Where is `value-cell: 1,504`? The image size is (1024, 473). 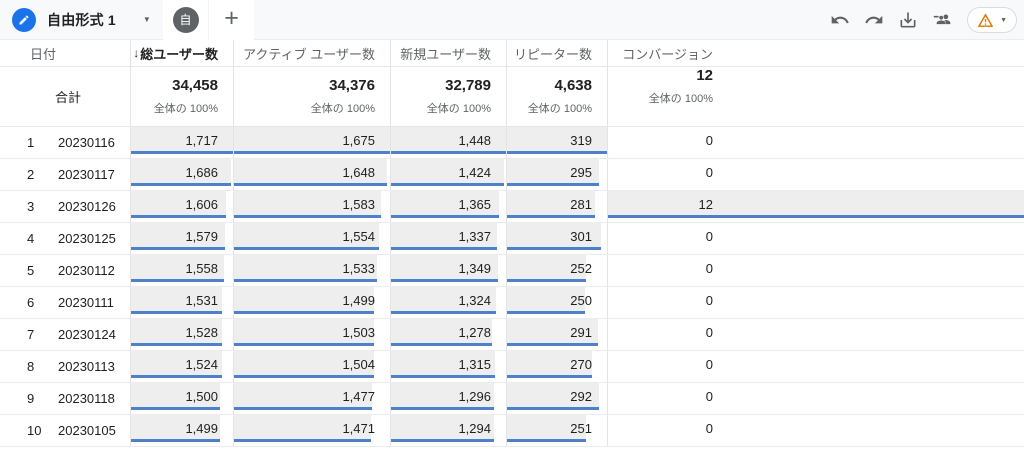
value-cell: 1,504 is located at coordinates (311, 366).